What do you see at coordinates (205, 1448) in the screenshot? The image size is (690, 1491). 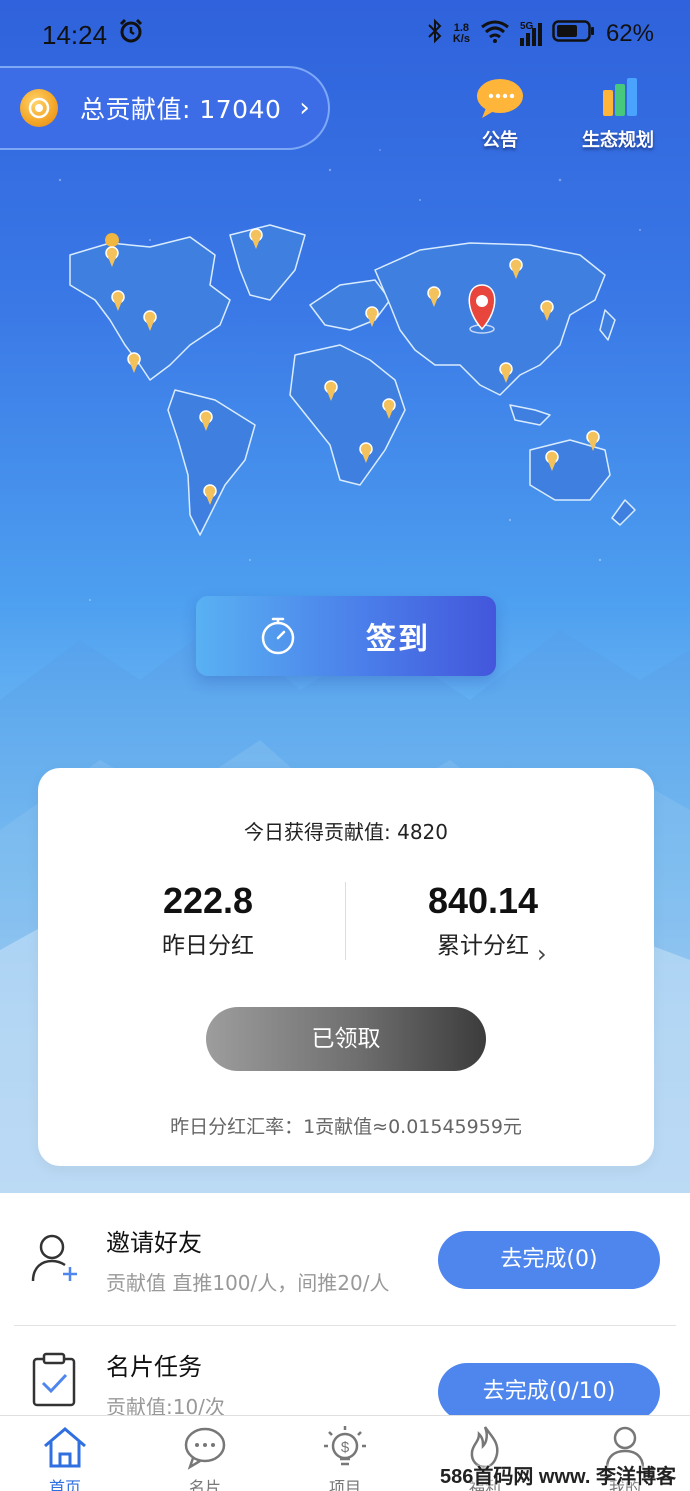 I see `chat-icon` at bounding box center [205, 1448].